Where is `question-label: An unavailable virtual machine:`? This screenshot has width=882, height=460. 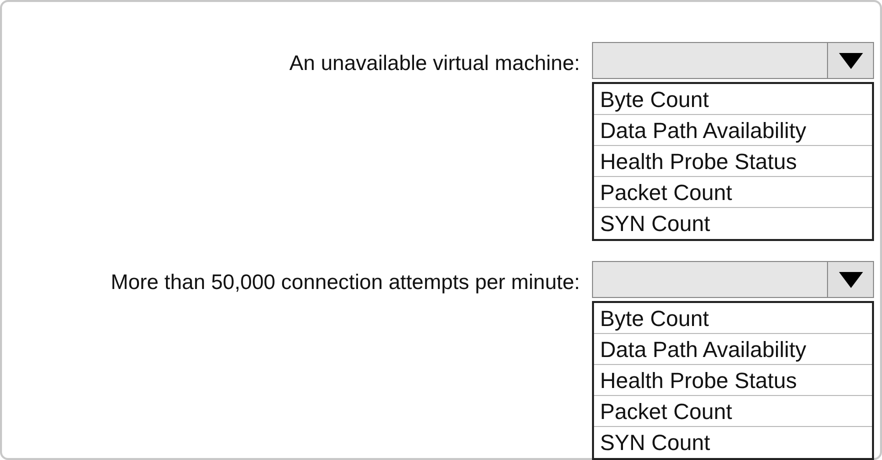
question-label: An unavailable virtual machine: is located at coordinates (434, 64).